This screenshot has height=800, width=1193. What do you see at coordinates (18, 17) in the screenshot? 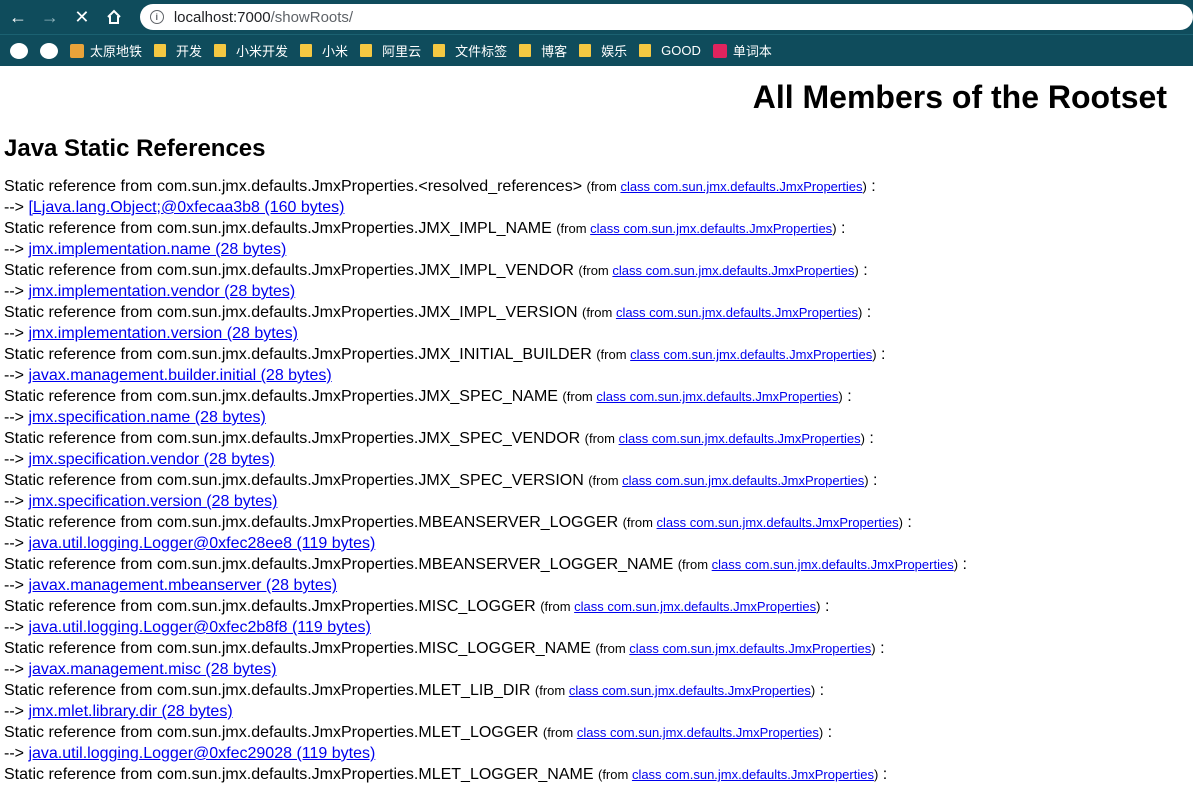
I see `back-arrow-icon: ←` at bounding box center [18, 17].